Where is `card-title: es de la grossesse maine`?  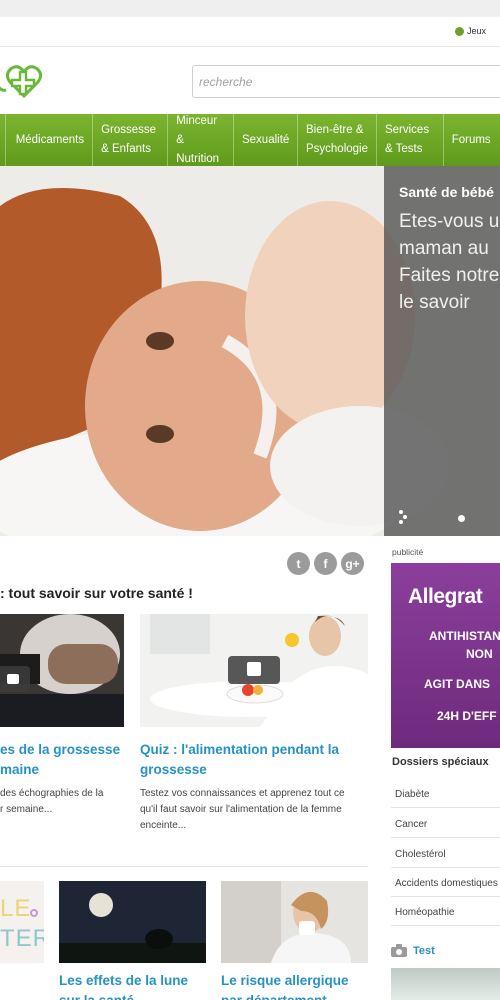
card-title: es de la grossesse maine is located at coordinates (60, 760).